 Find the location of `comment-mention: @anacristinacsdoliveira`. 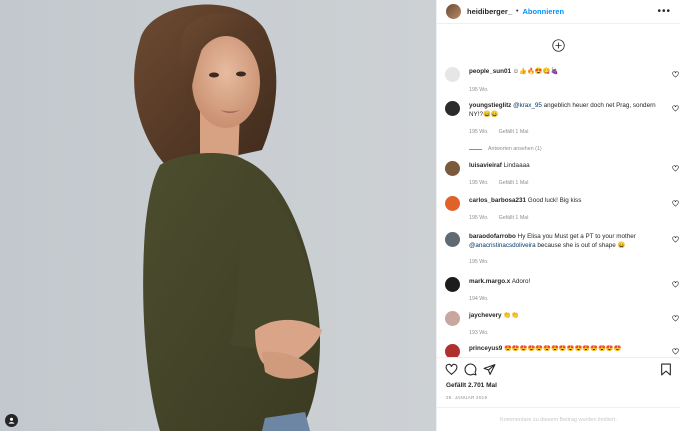

comment-mention: @anacristinacsdoliveira is located at coordinates (502, 245).